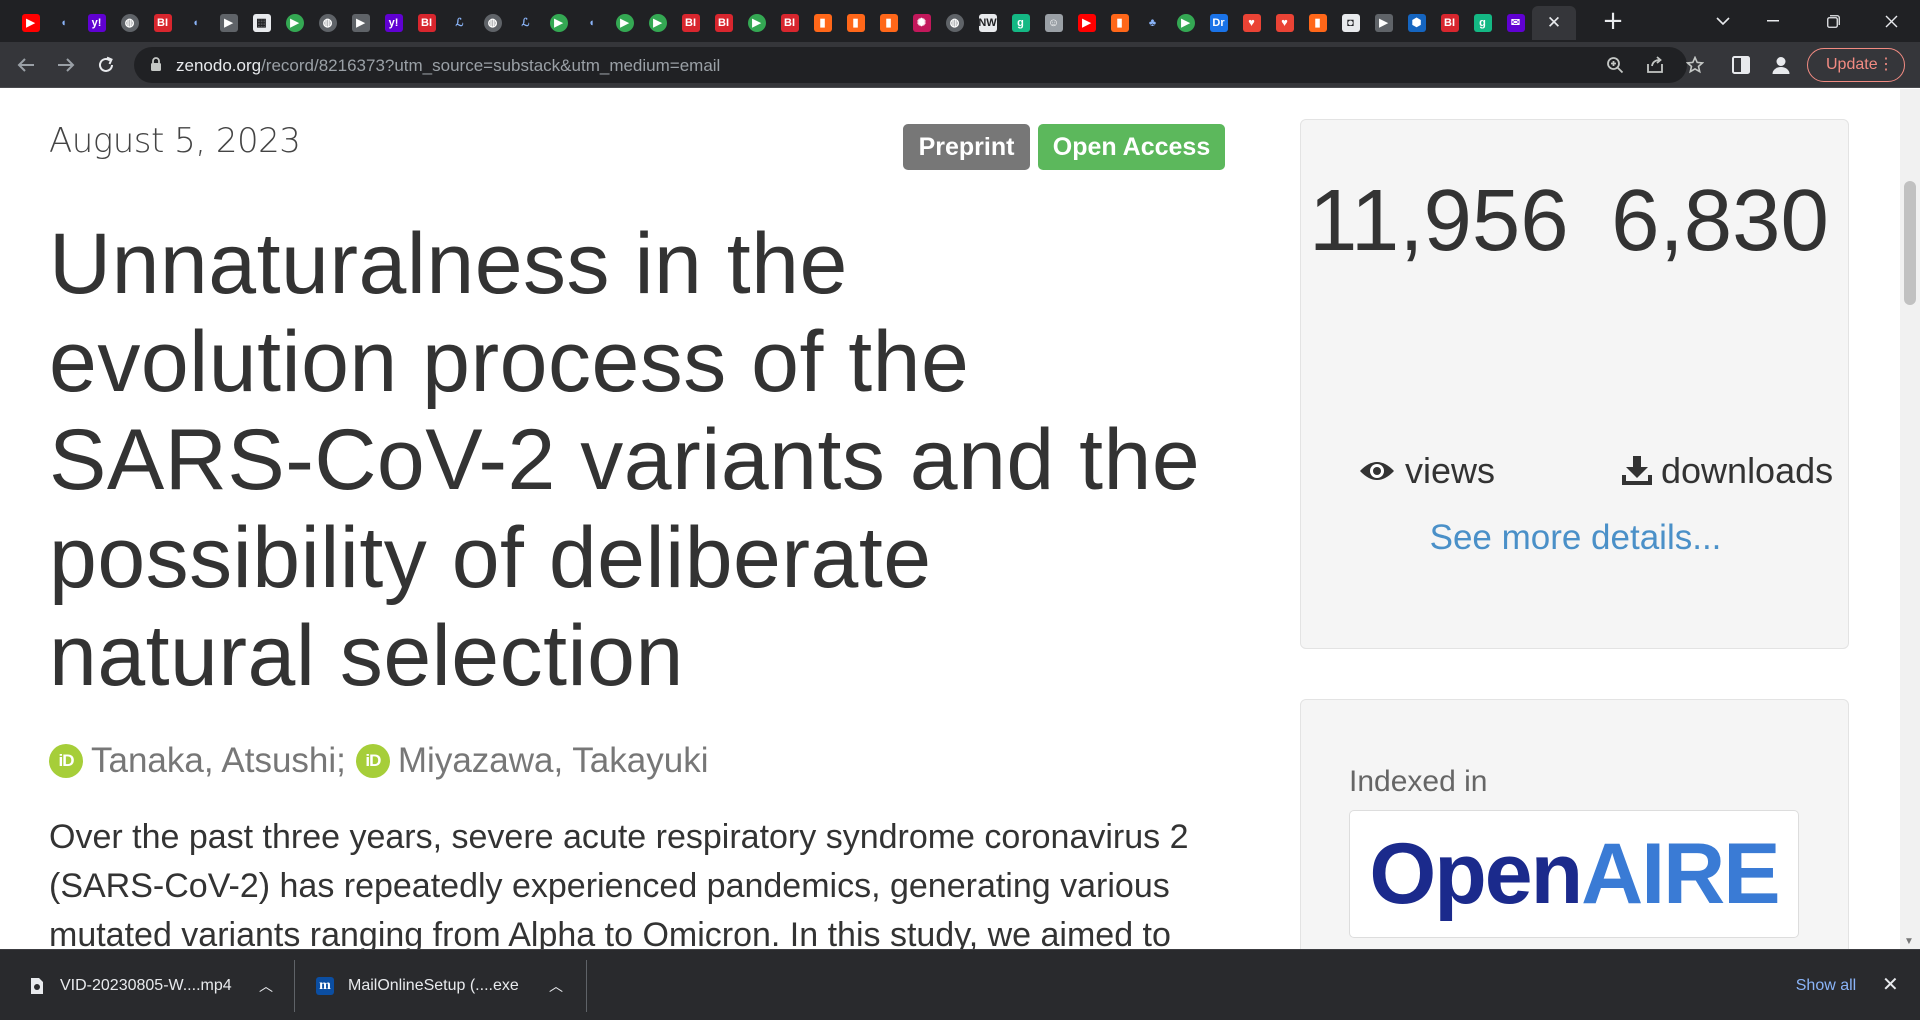 This screenshot has width=1920, height=1021. What do you see at coordinates (1781, 65) in the screenshot?
I see `profile-icon` at bounding box center [1781, 65].